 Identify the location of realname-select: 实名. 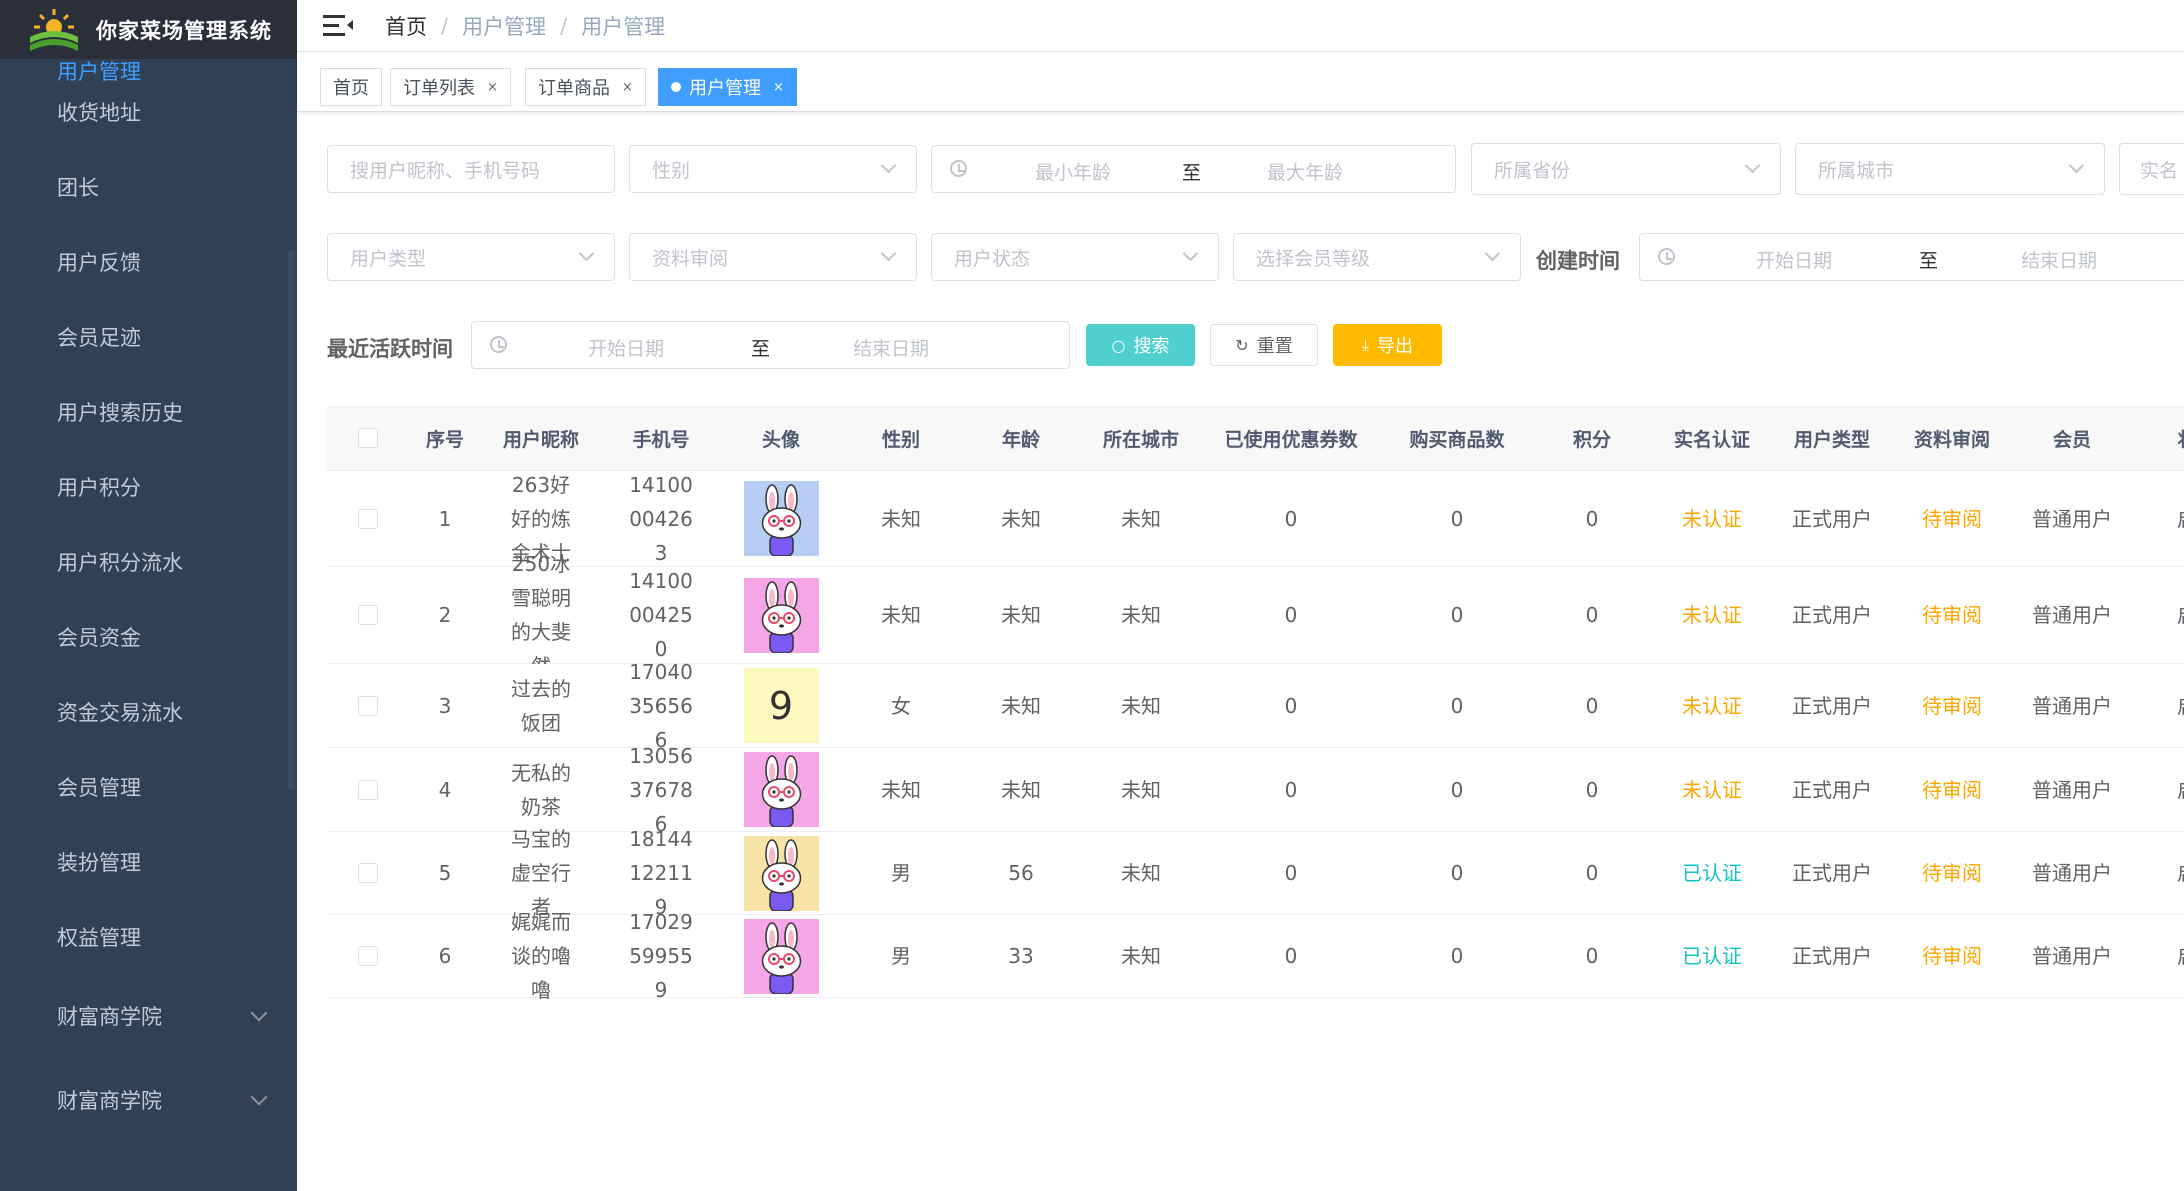
(2151, 169).